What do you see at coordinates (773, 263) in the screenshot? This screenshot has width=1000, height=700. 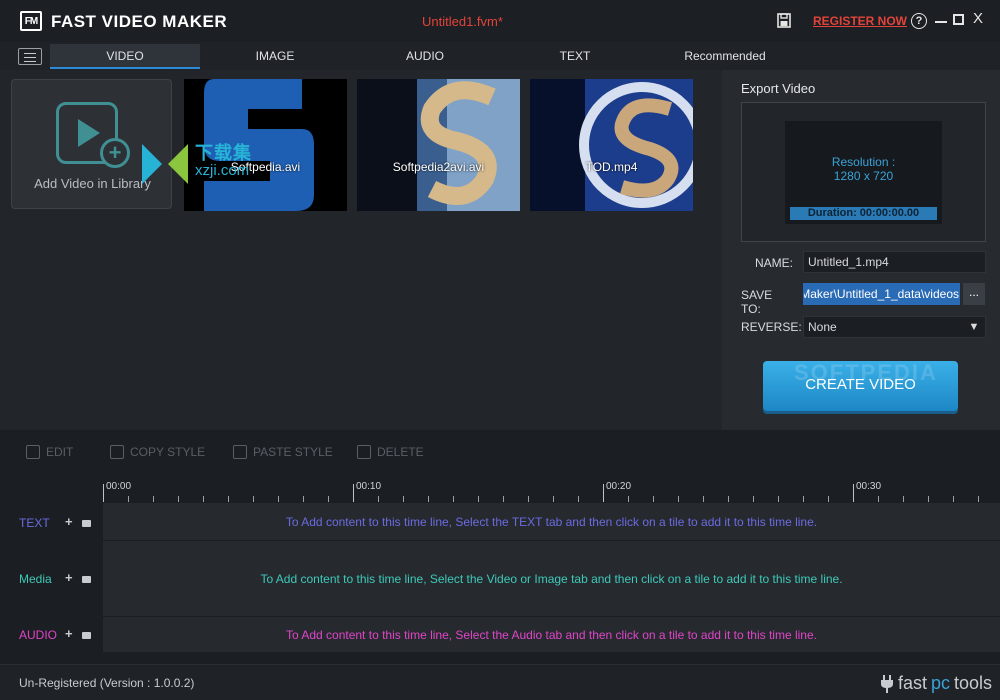 I see `name-label: NAME:` at bounding box center [773, 263].